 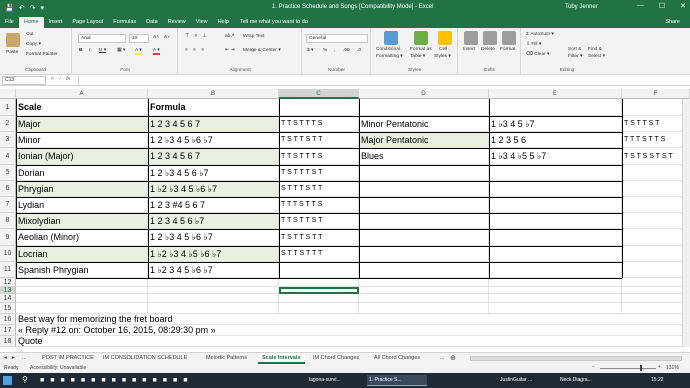 I want to click on row-header-17: 17, so click(x=8, y=330).